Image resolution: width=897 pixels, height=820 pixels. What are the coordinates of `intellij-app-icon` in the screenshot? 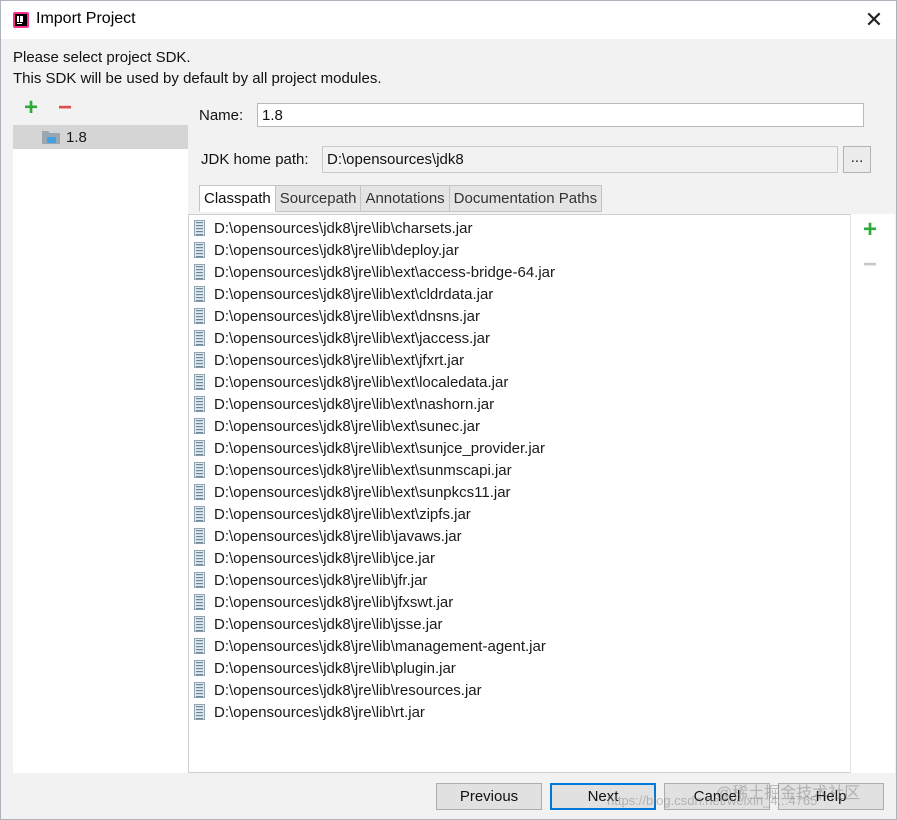 It's located at (21, 20).